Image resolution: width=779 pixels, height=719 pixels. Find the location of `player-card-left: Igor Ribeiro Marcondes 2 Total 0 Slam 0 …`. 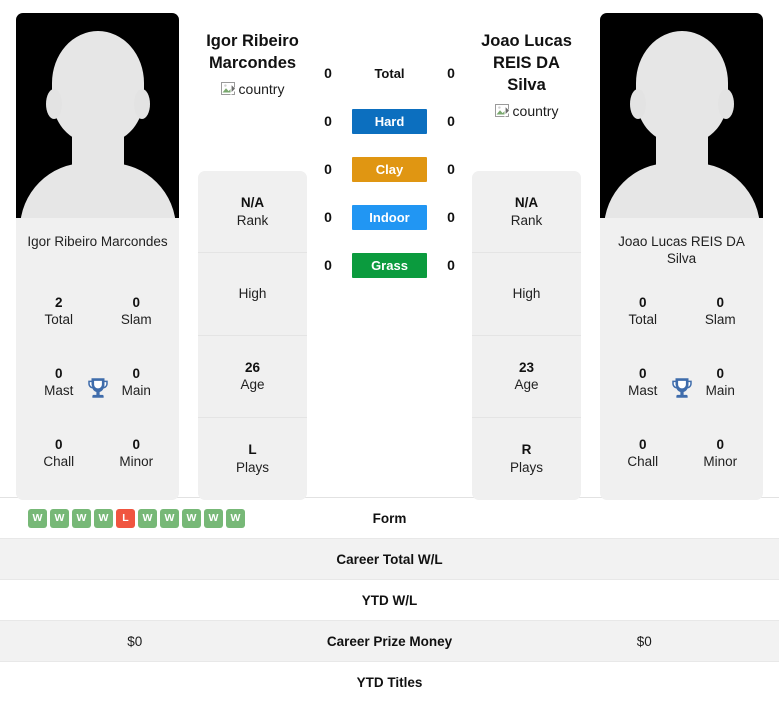

player-card-left: Igor Ribeiro Marcondes 2 Total 0 Slam 0 … is located at coordinates (97, 256).